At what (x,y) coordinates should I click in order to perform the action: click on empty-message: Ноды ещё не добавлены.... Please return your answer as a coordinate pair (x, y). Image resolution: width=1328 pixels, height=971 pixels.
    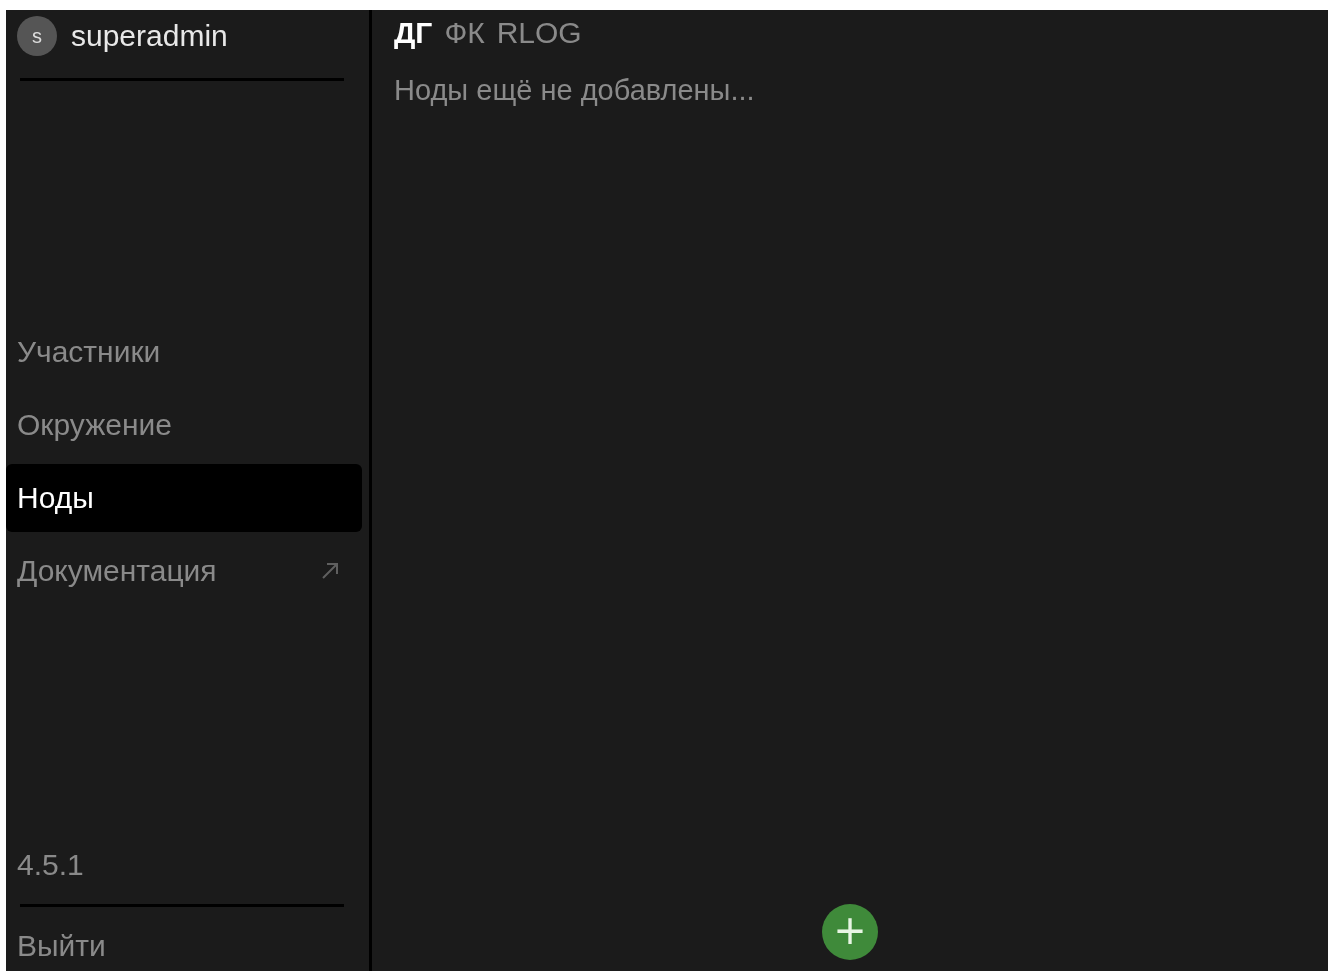
    Looking at the image, I should click on (574, 90).